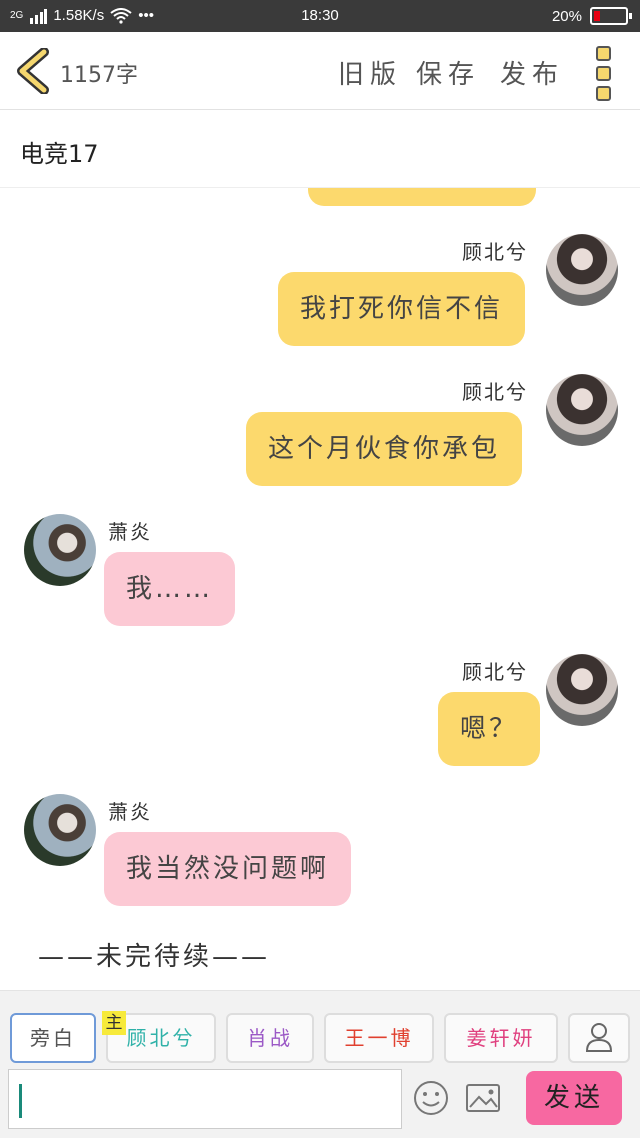 The image size is (640, 1138). What do you see at coordinates (379, 1038) in the screenshot?
I see `role-wangyibo: 王一博` at bounding box center [379, 1038].